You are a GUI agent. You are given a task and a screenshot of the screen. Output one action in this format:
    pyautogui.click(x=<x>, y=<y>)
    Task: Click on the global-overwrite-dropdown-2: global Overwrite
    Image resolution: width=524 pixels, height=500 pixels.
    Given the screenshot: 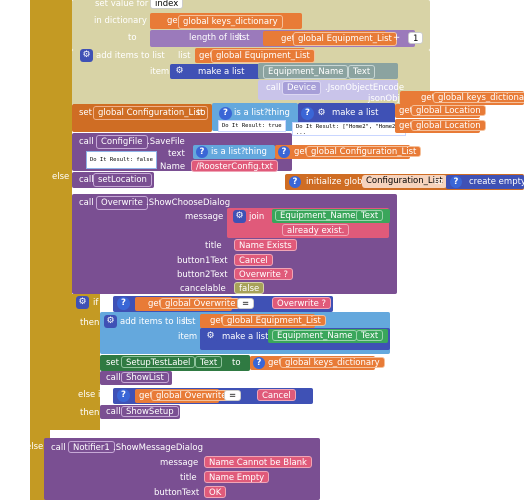 What is the action you would take?
    pyautogui.click(x=191, y=395)
    